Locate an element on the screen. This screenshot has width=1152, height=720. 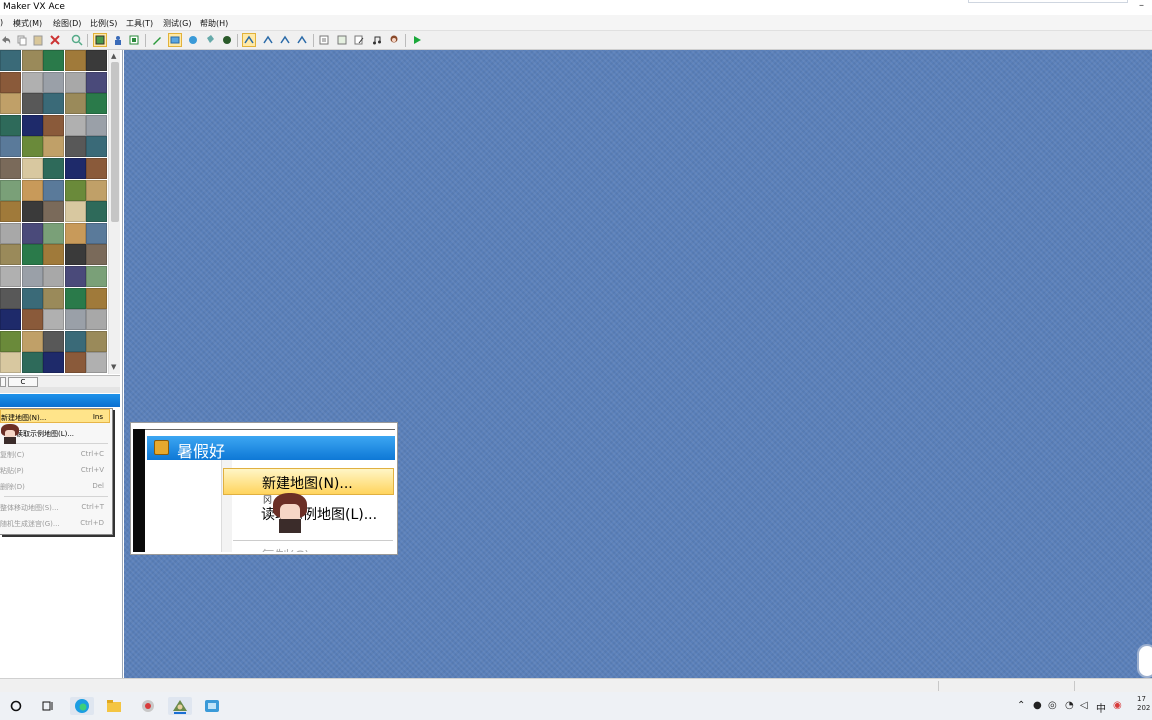
speaker-icon: ◁ is located at coordinates (1084, 705).